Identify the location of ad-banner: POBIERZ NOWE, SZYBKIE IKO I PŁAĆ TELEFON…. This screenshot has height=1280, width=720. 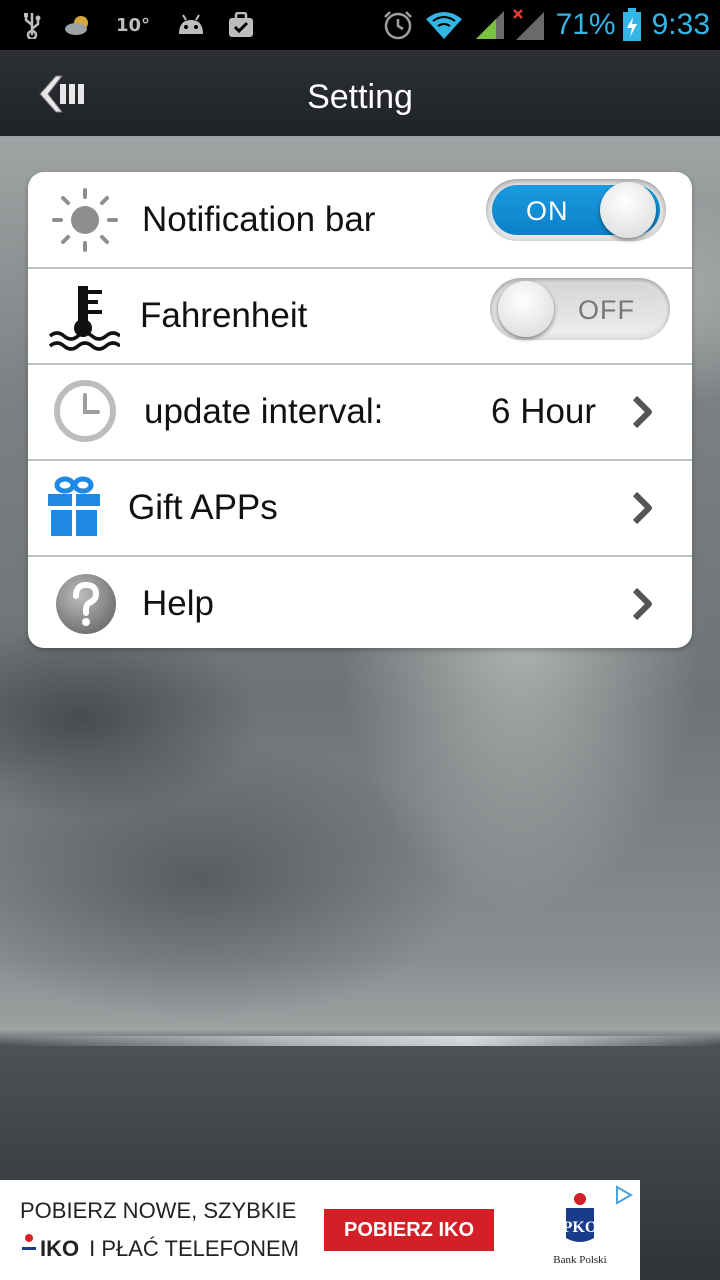
(320, 1230).